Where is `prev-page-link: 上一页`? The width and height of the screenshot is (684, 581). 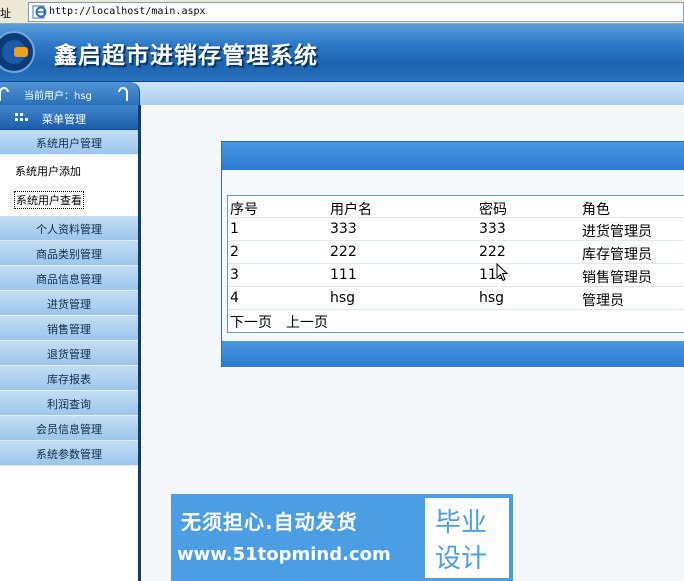 prev-page-link: 上一页 is located at coordinates (307, 322).